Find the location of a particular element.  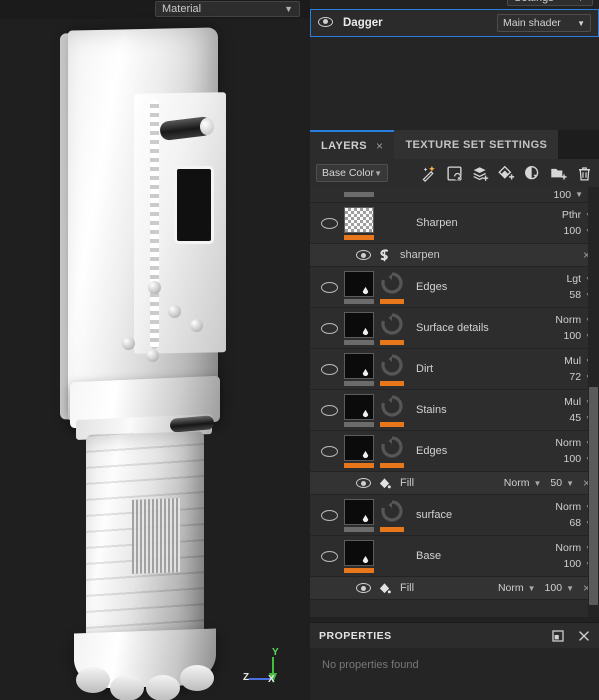

add-adjustment-icon is located at coordinates (532, 173).